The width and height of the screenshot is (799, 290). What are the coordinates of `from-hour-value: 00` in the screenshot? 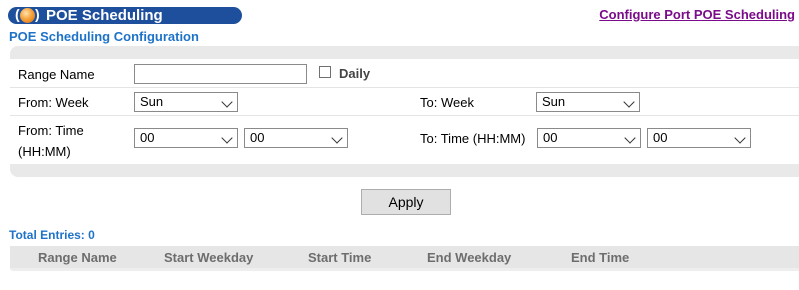 It's located at (147, 137).